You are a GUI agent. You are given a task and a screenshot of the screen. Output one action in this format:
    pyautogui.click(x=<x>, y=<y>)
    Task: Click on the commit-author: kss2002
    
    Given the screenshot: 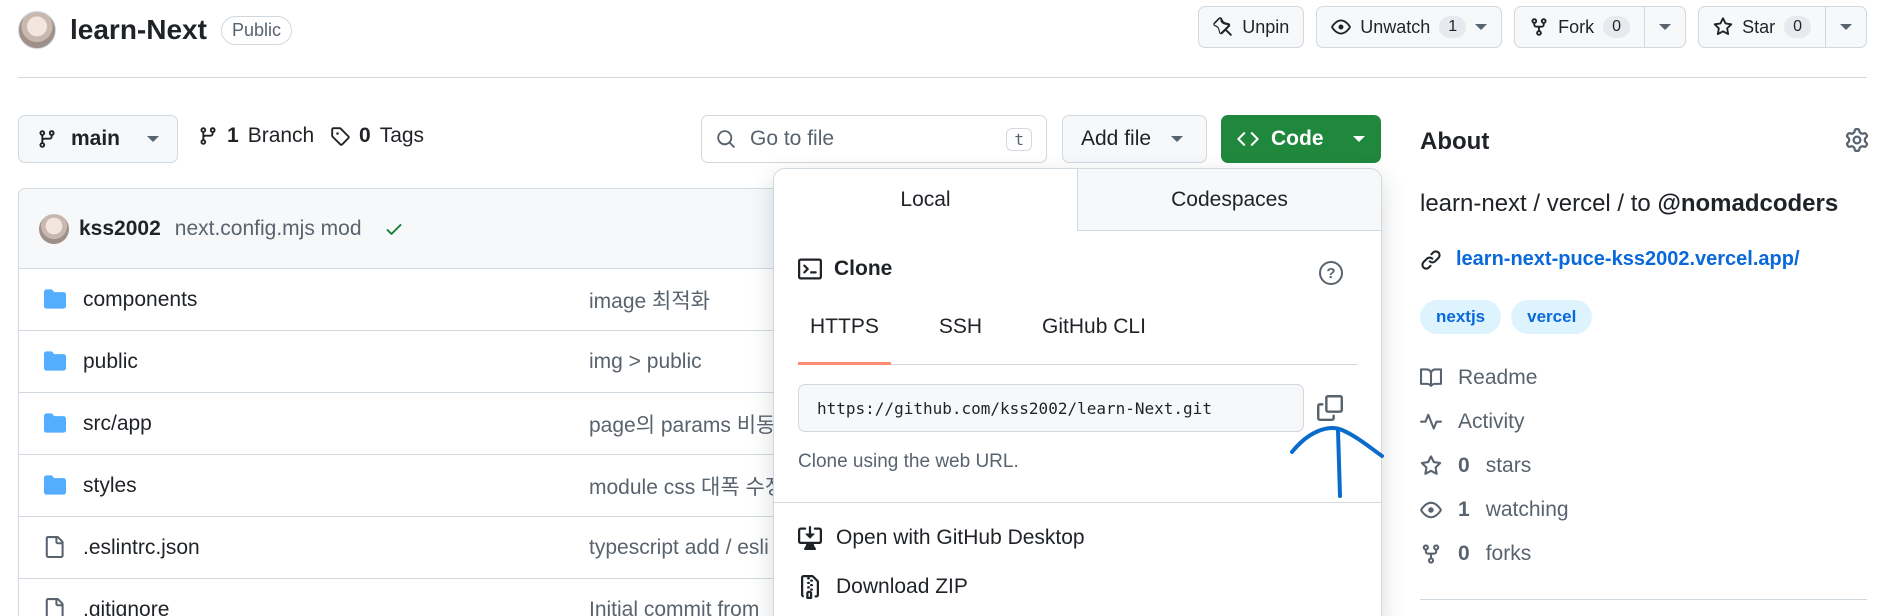 What is the action you would take?
    pyautogui.click(x=120, y=229)
    